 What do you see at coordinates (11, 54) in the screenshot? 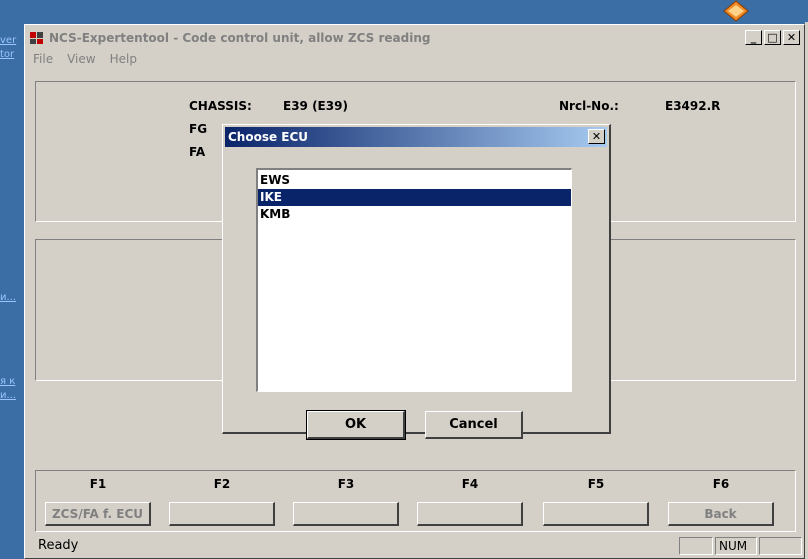
I see `desktop-link: tor` at bounding box center [11, 54].